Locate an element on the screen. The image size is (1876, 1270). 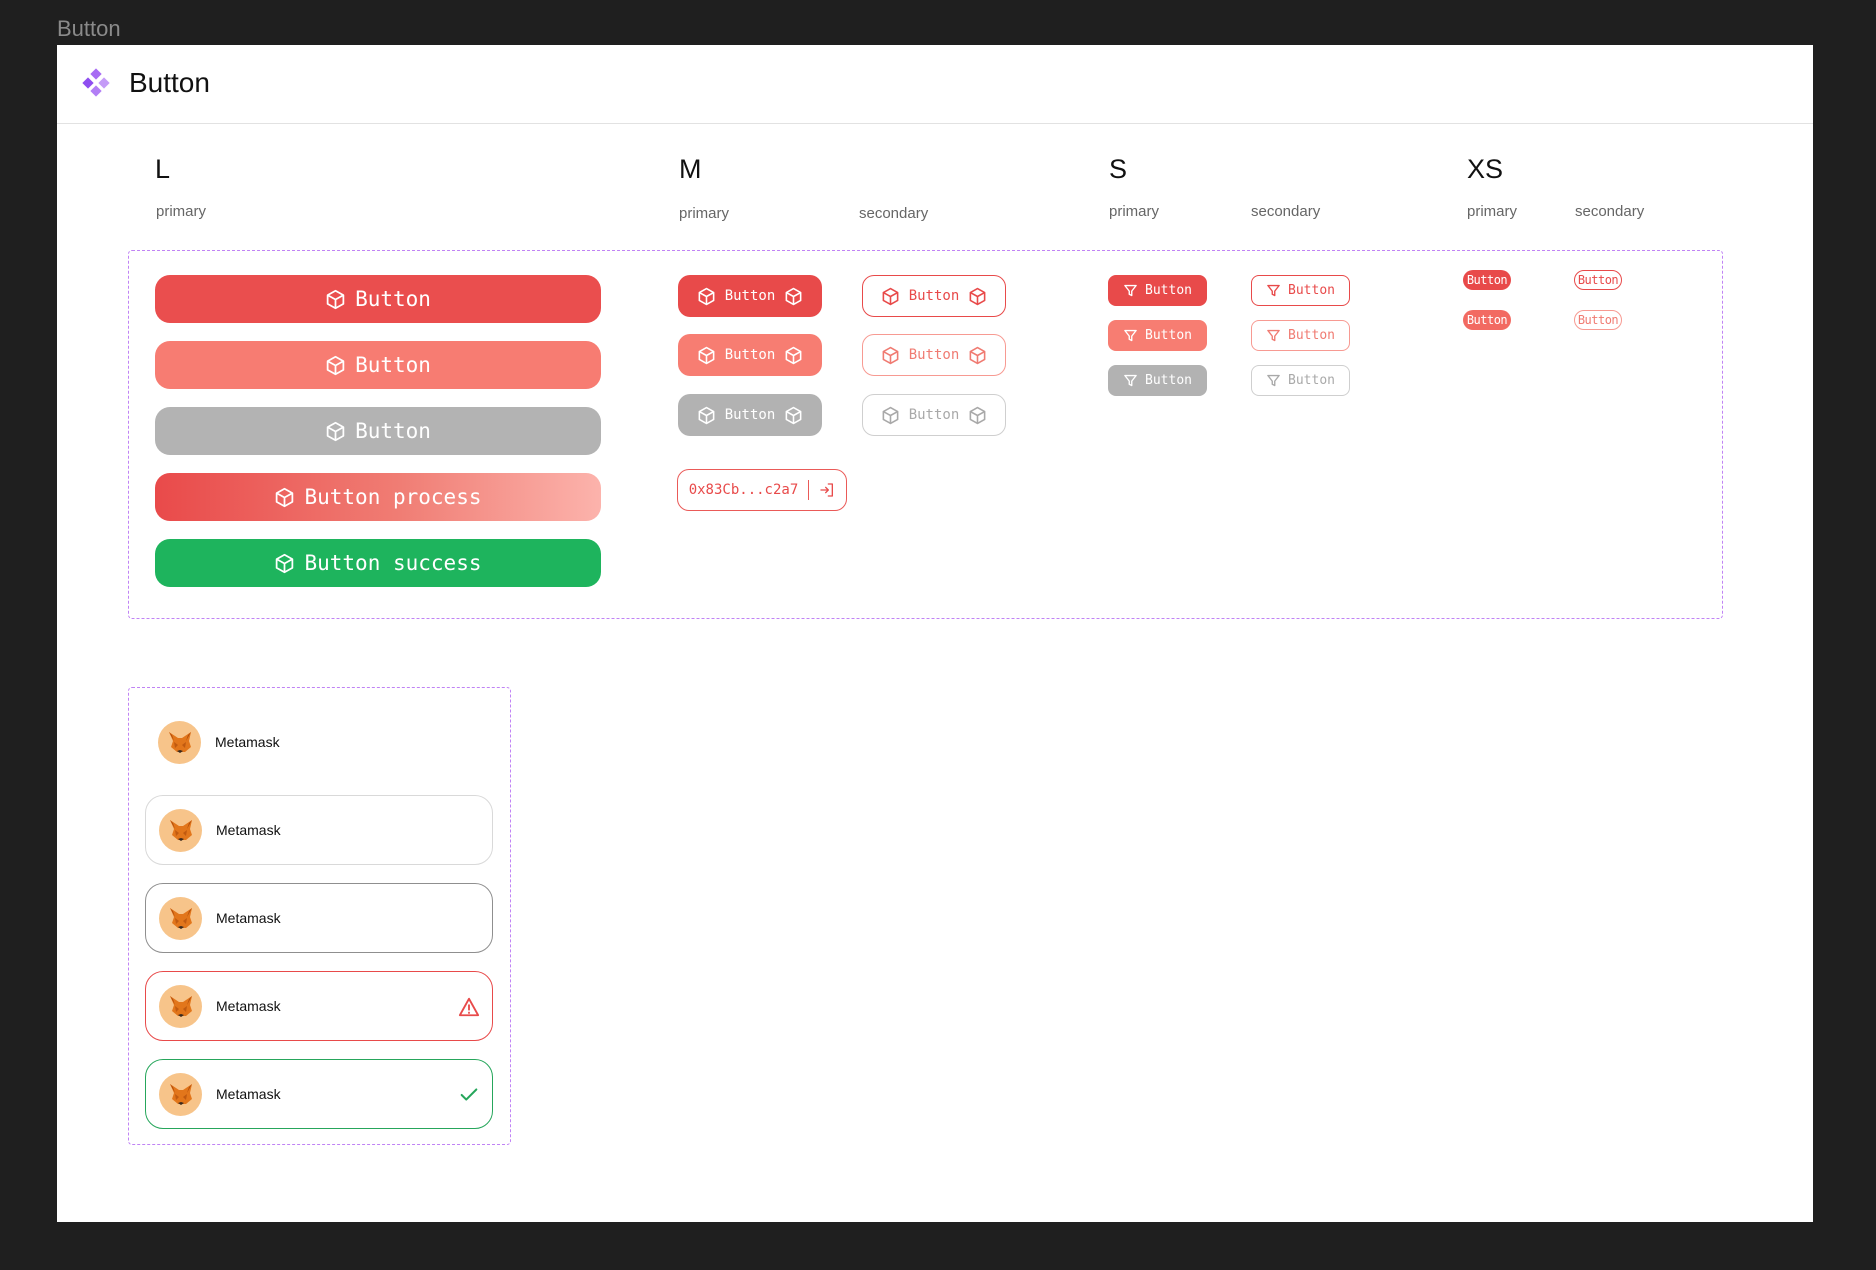
m-secondary-button: Button is located at coordinates (934, 296).